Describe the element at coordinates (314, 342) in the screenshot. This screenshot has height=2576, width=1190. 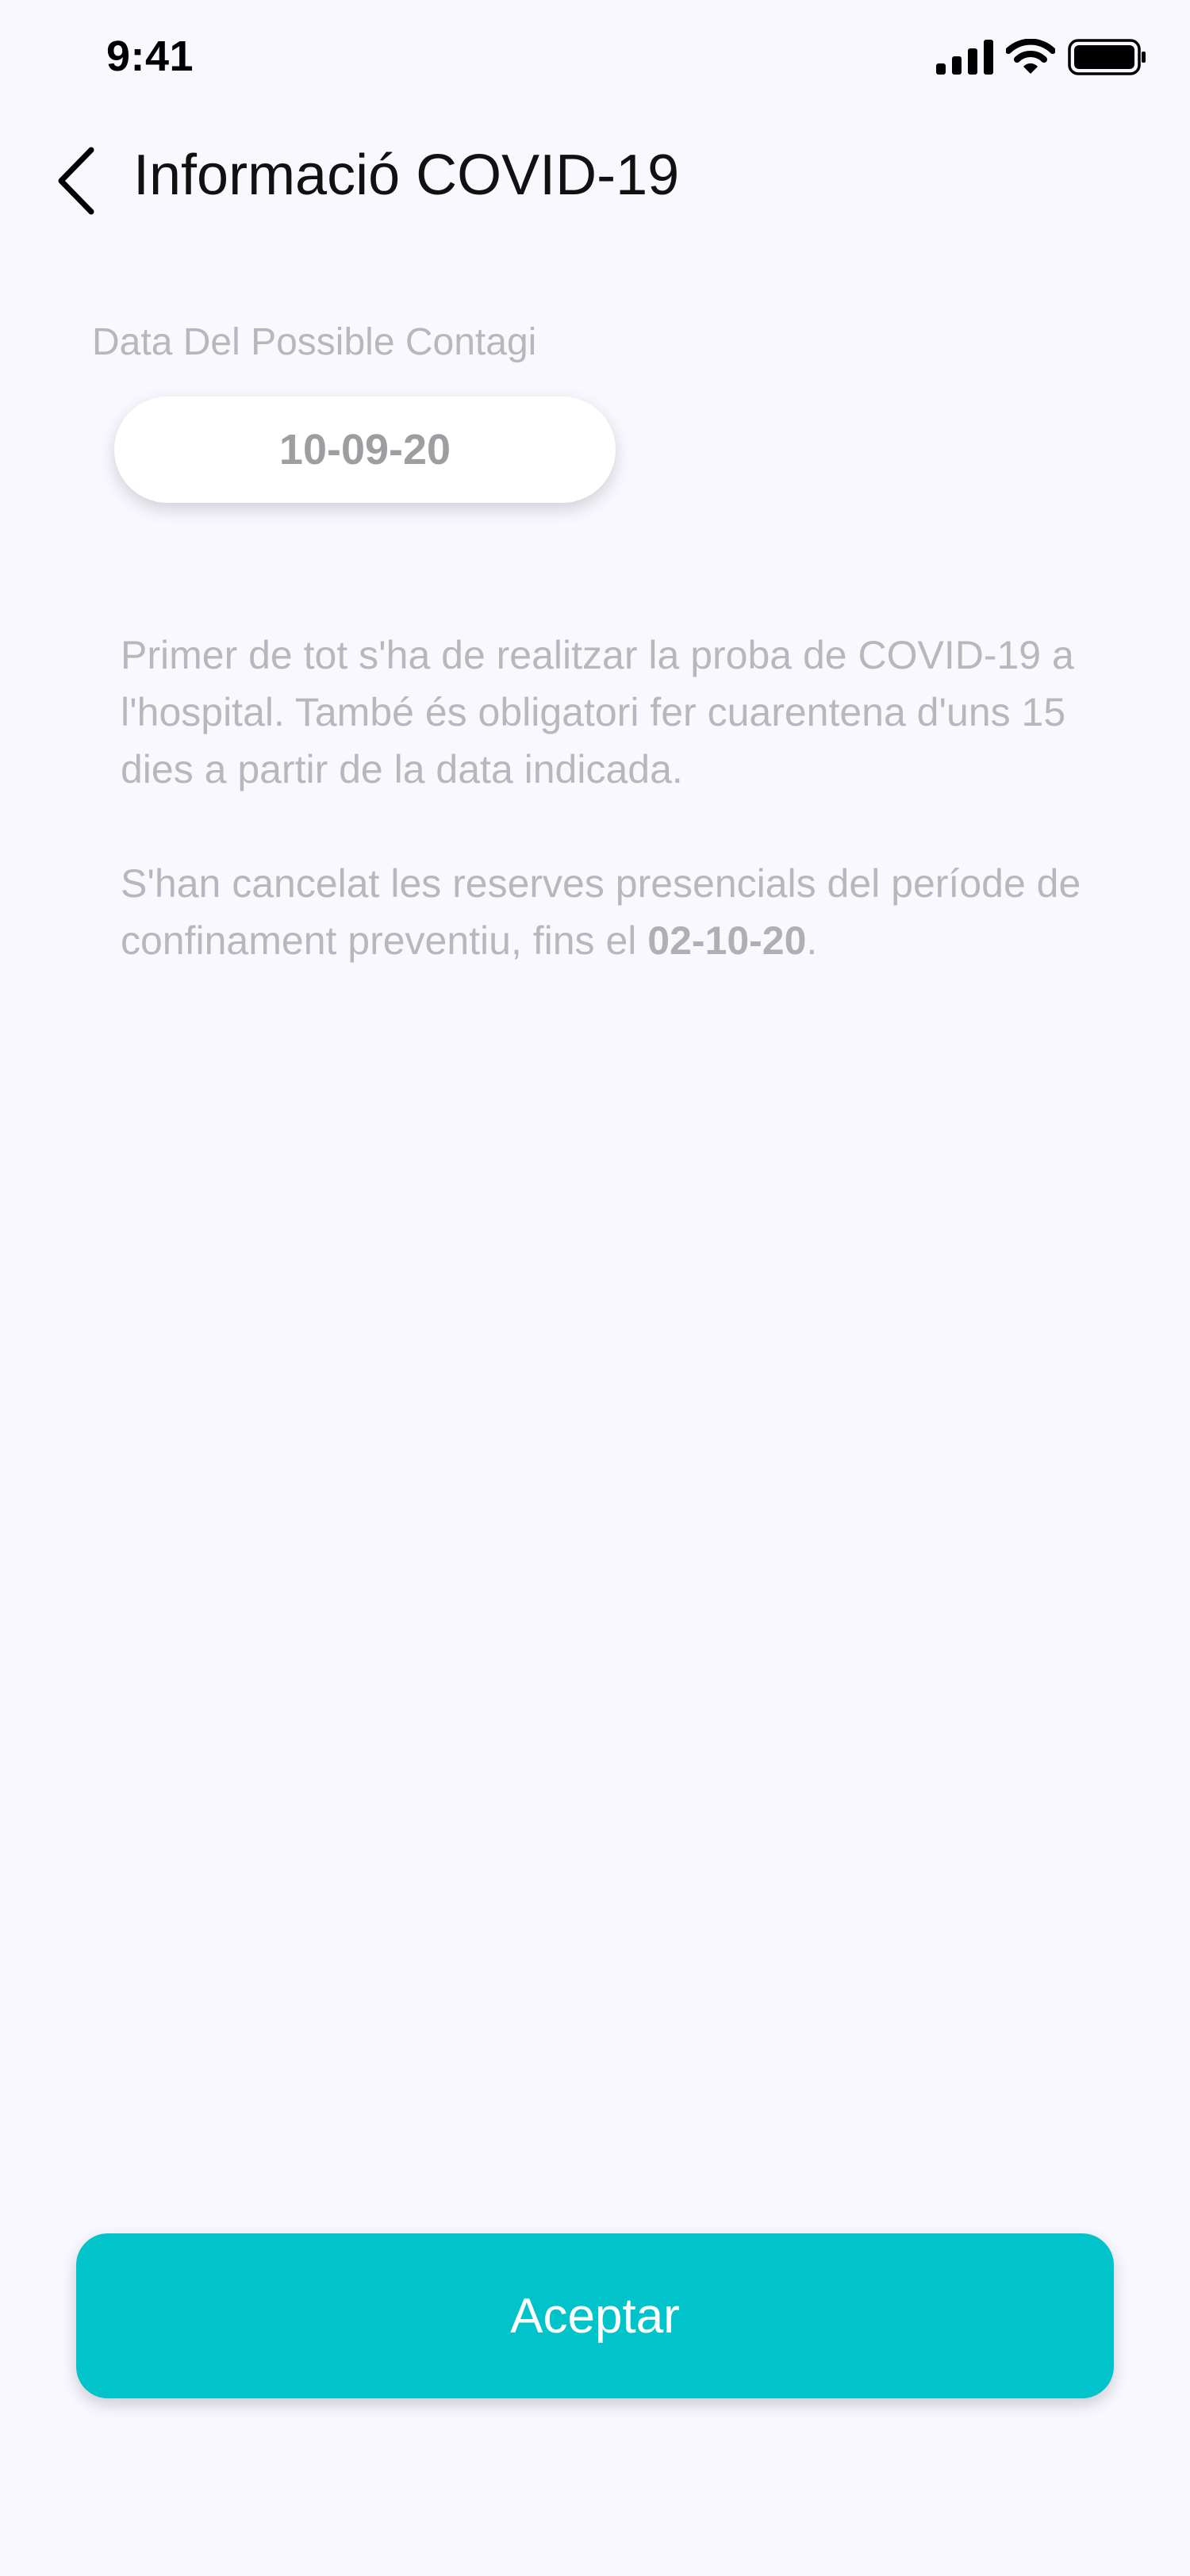
I see `date-field-label: Data Del Possible Contagi` at that location.